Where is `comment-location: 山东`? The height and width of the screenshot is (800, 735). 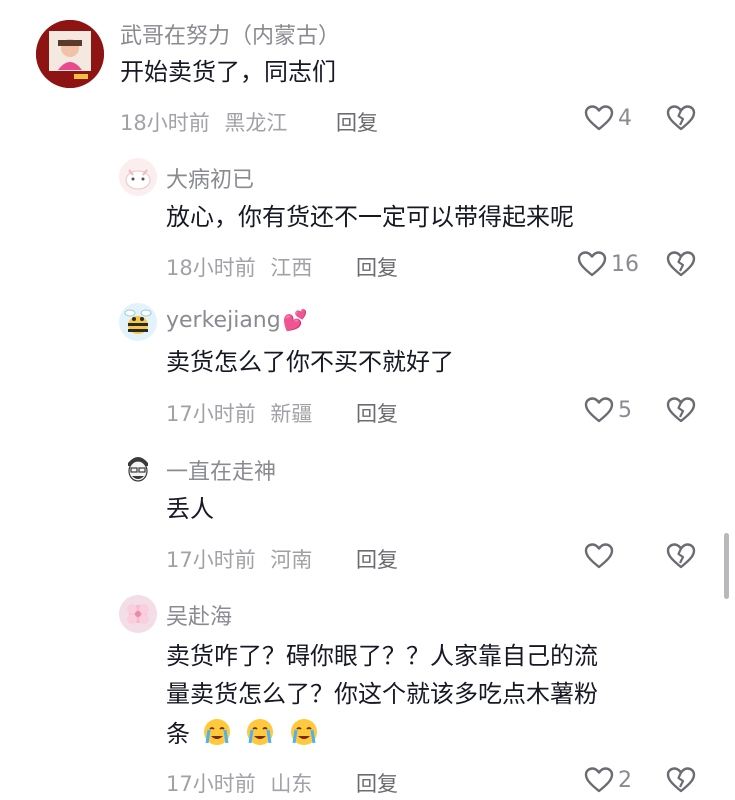
comment-location: 山东 is located at coordinates (291, 784).